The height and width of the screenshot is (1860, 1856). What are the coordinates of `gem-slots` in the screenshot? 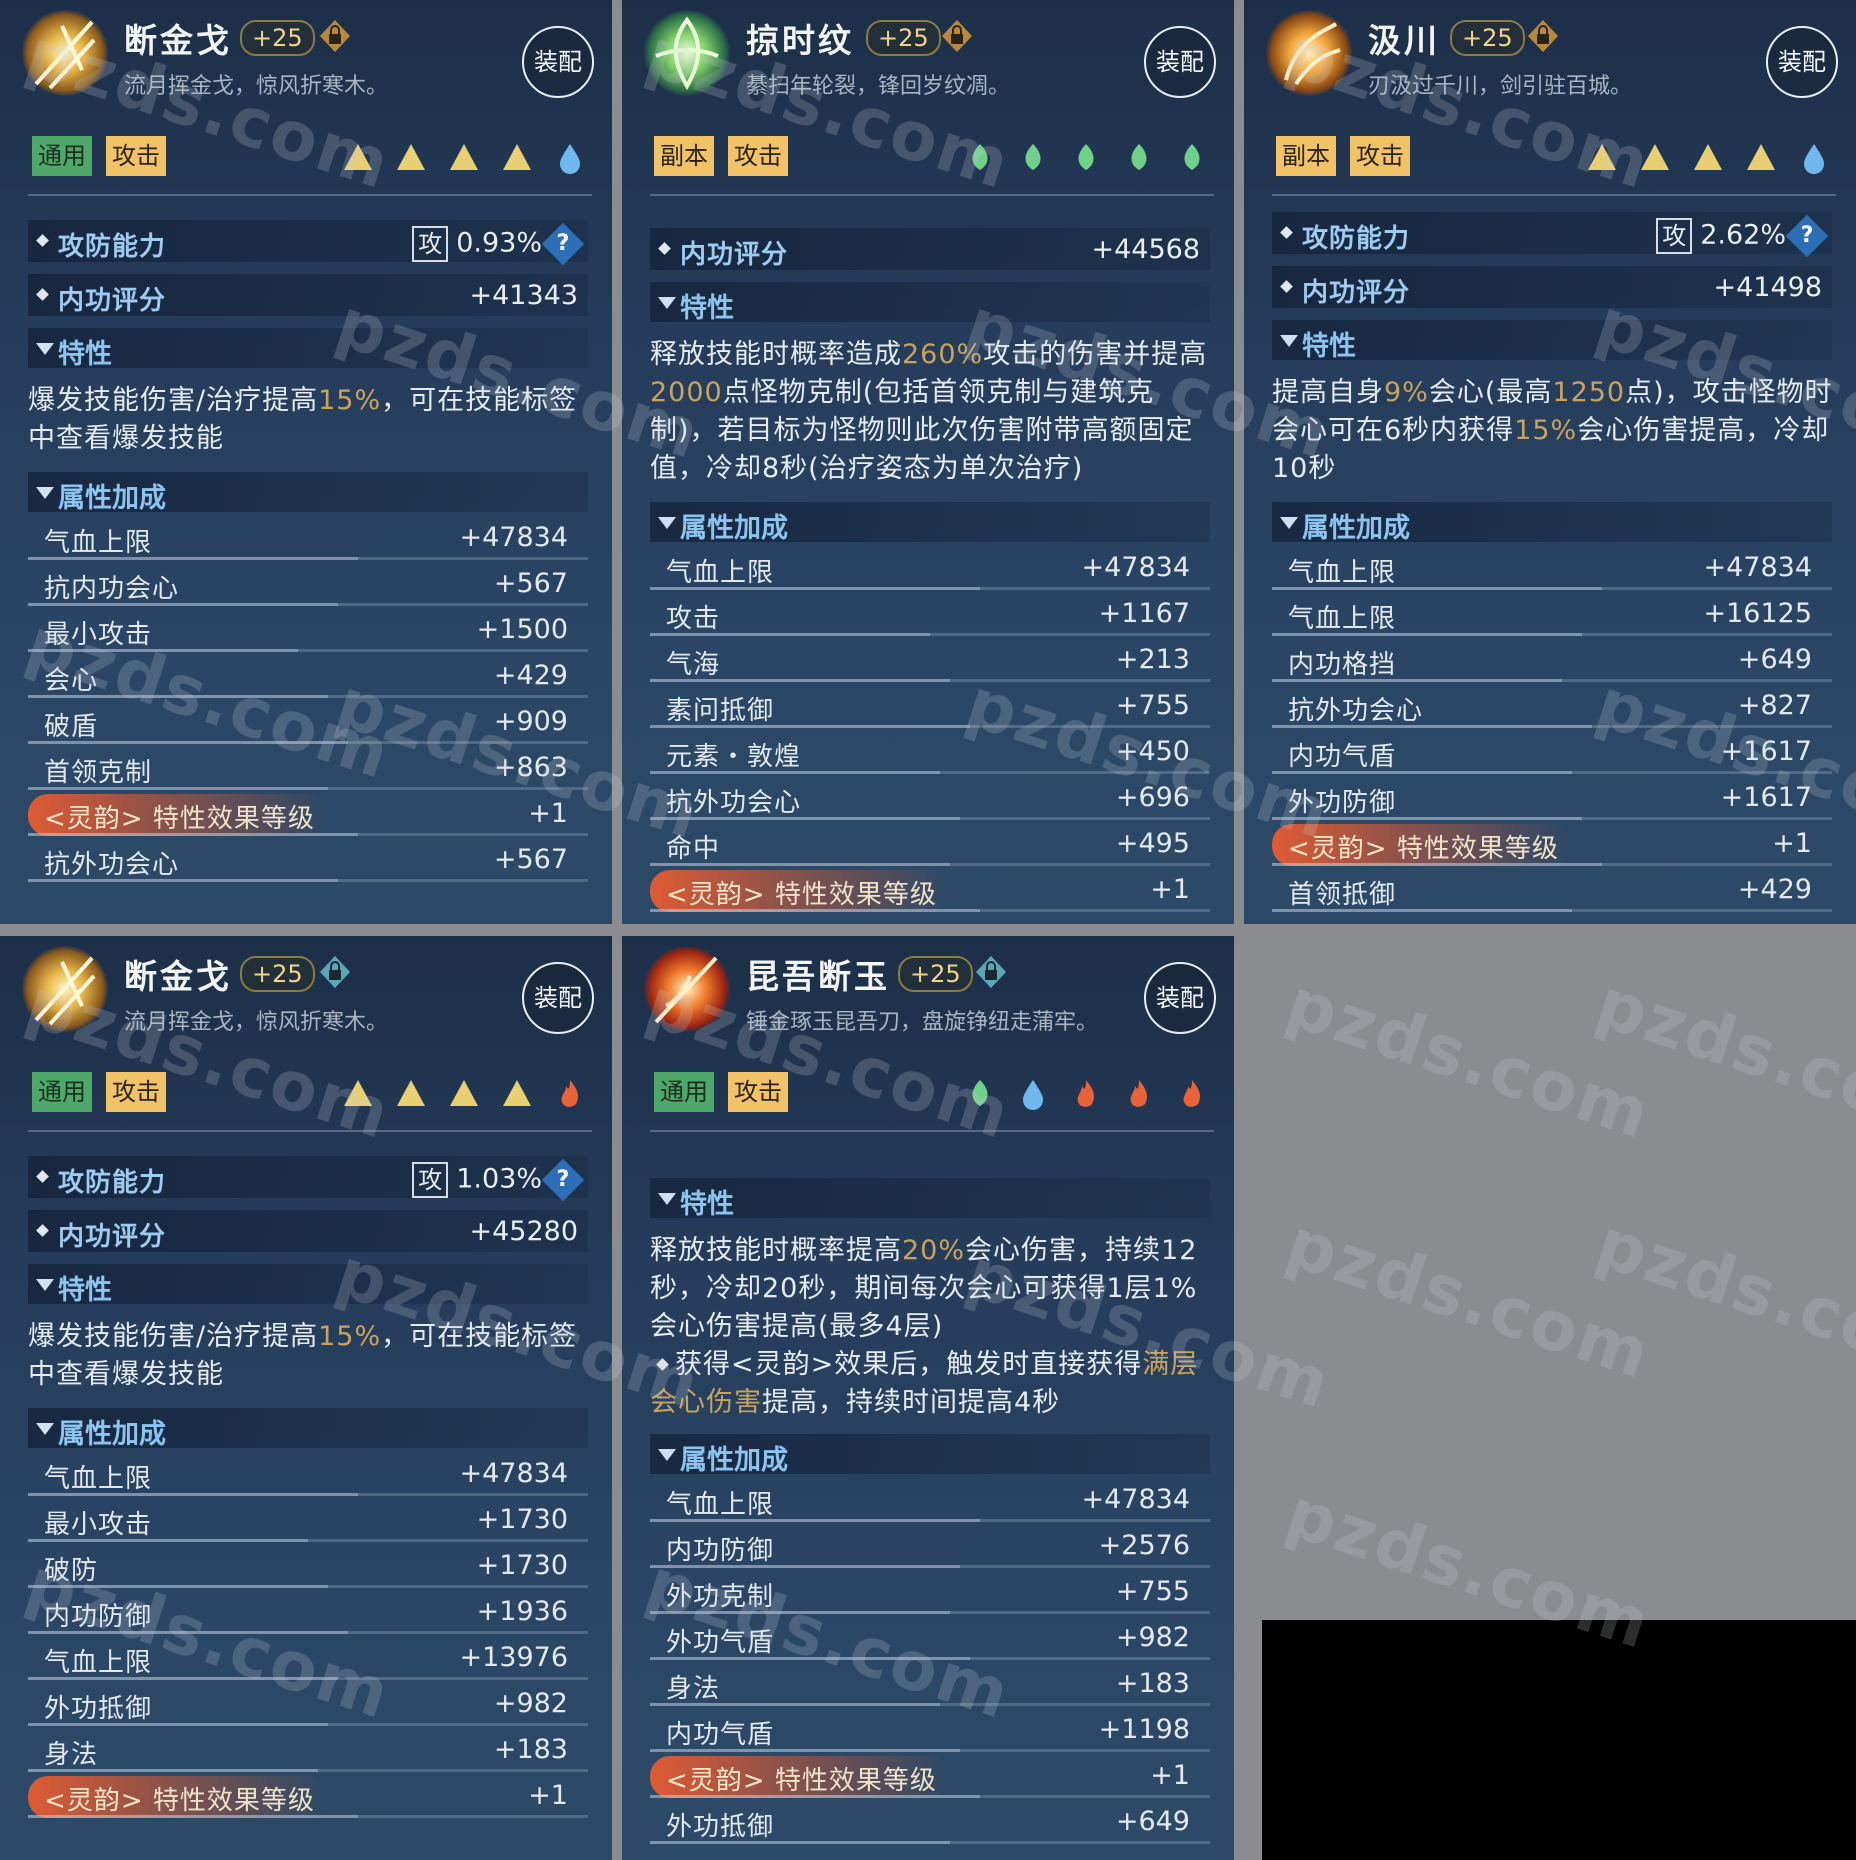 It's located at (456, 1093).